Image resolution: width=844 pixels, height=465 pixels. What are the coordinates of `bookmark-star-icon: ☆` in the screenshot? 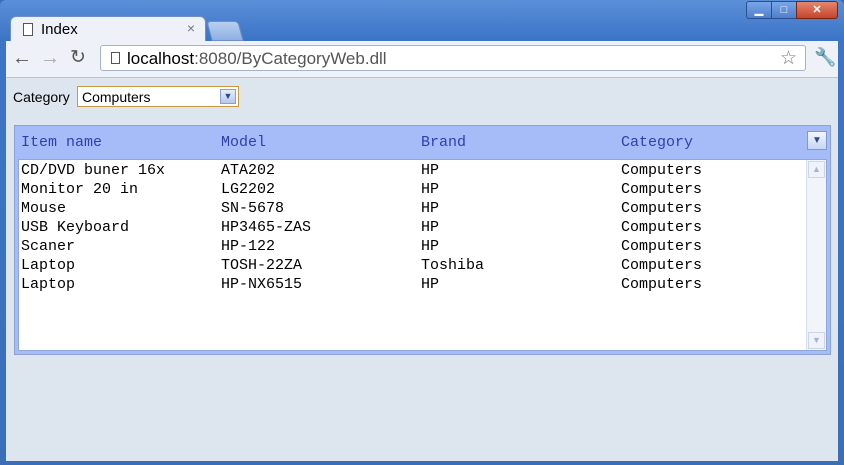 It's located at (788, 58).